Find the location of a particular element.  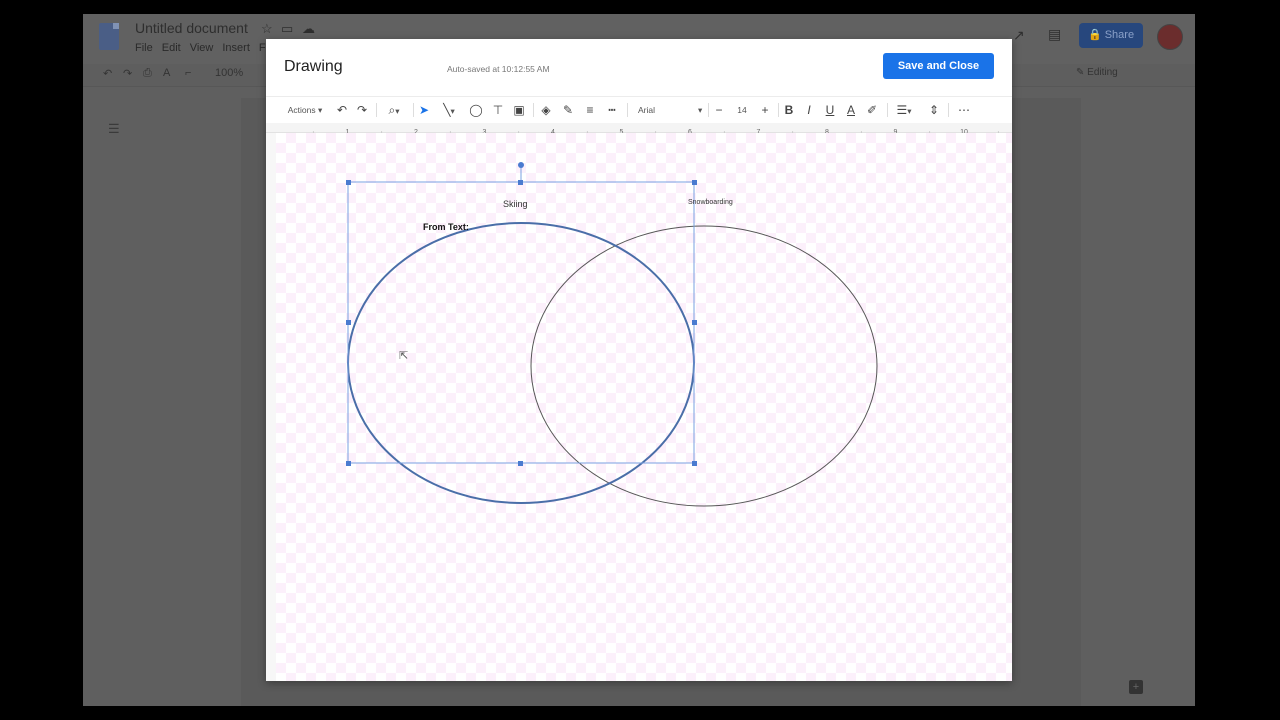

text-color-button: A is located at coordinates (851, 110).